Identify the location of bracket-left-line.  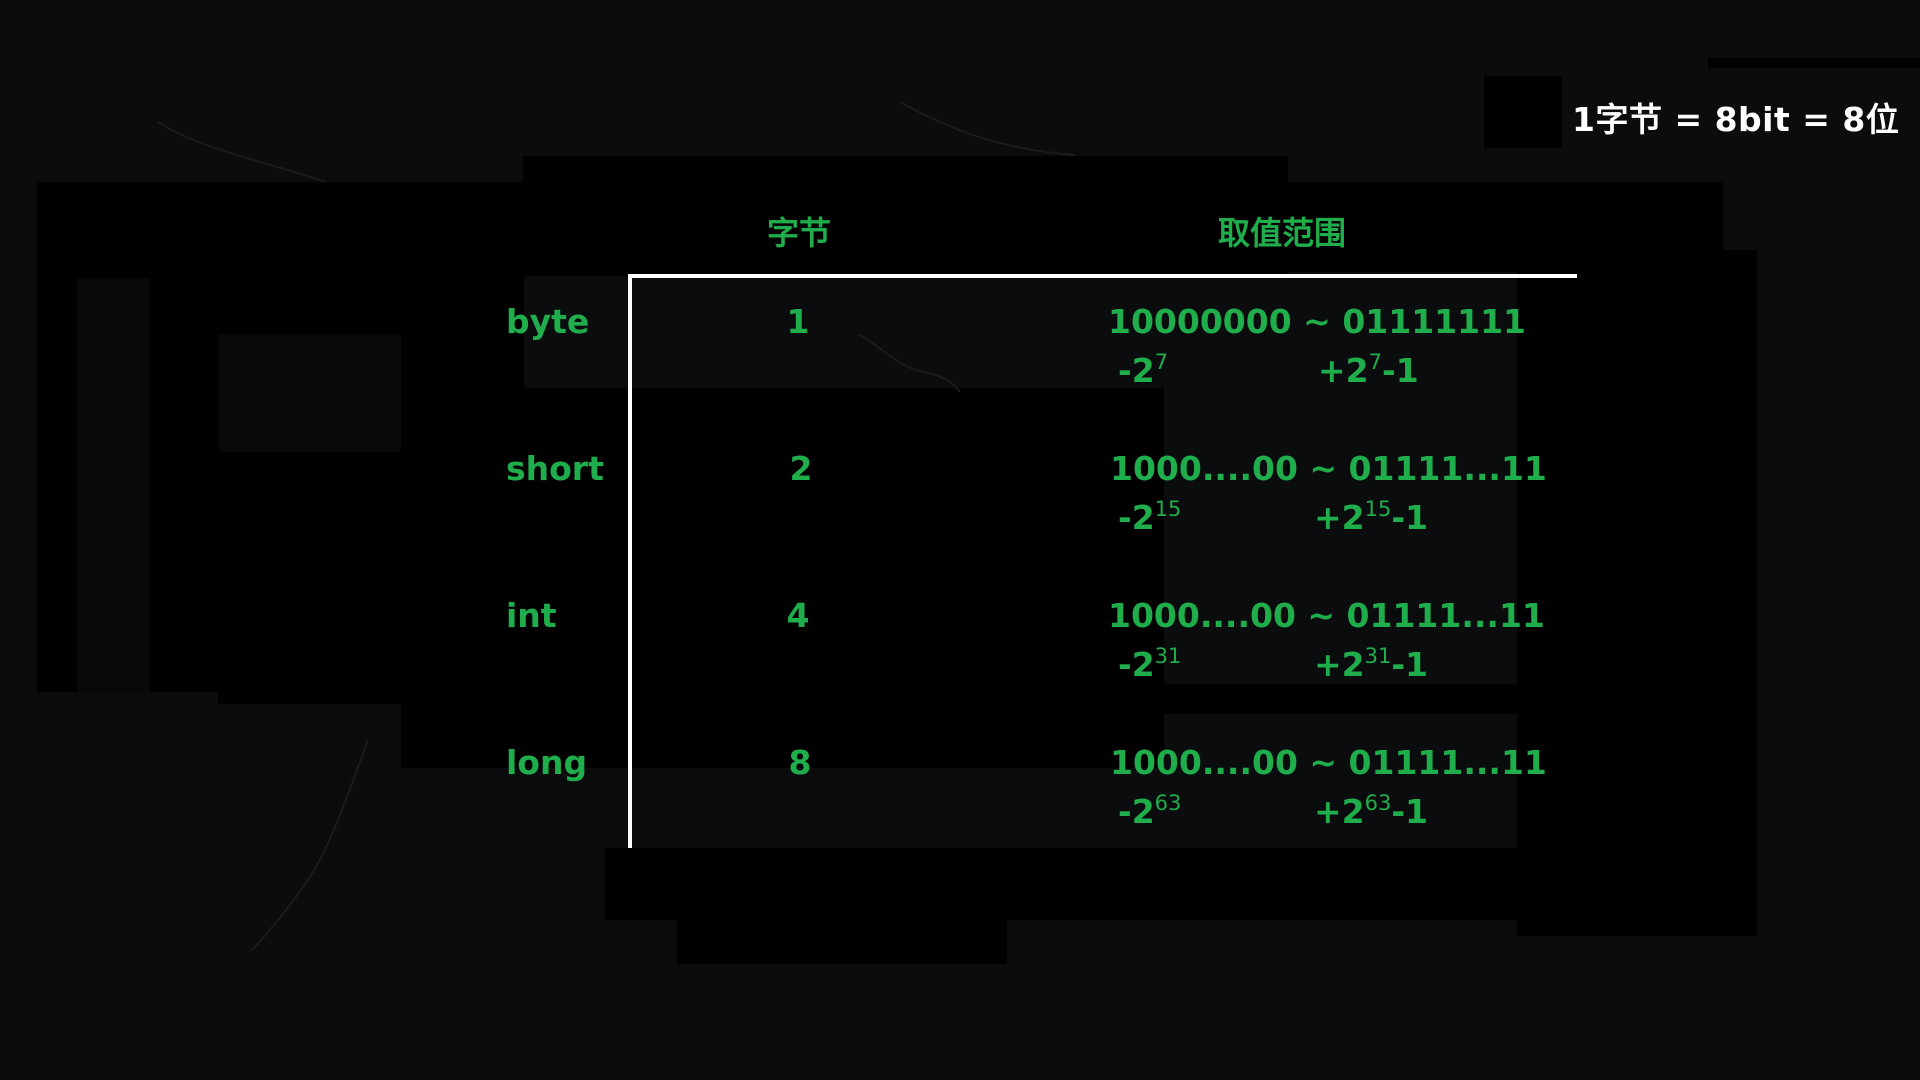
(630, 561).